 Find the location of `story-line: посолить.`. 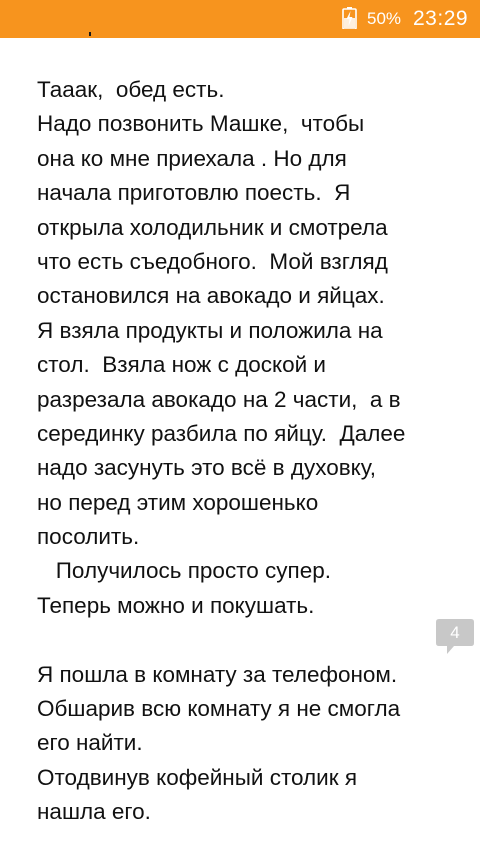

story-line: посолить. is located at coordinates (88, 537).